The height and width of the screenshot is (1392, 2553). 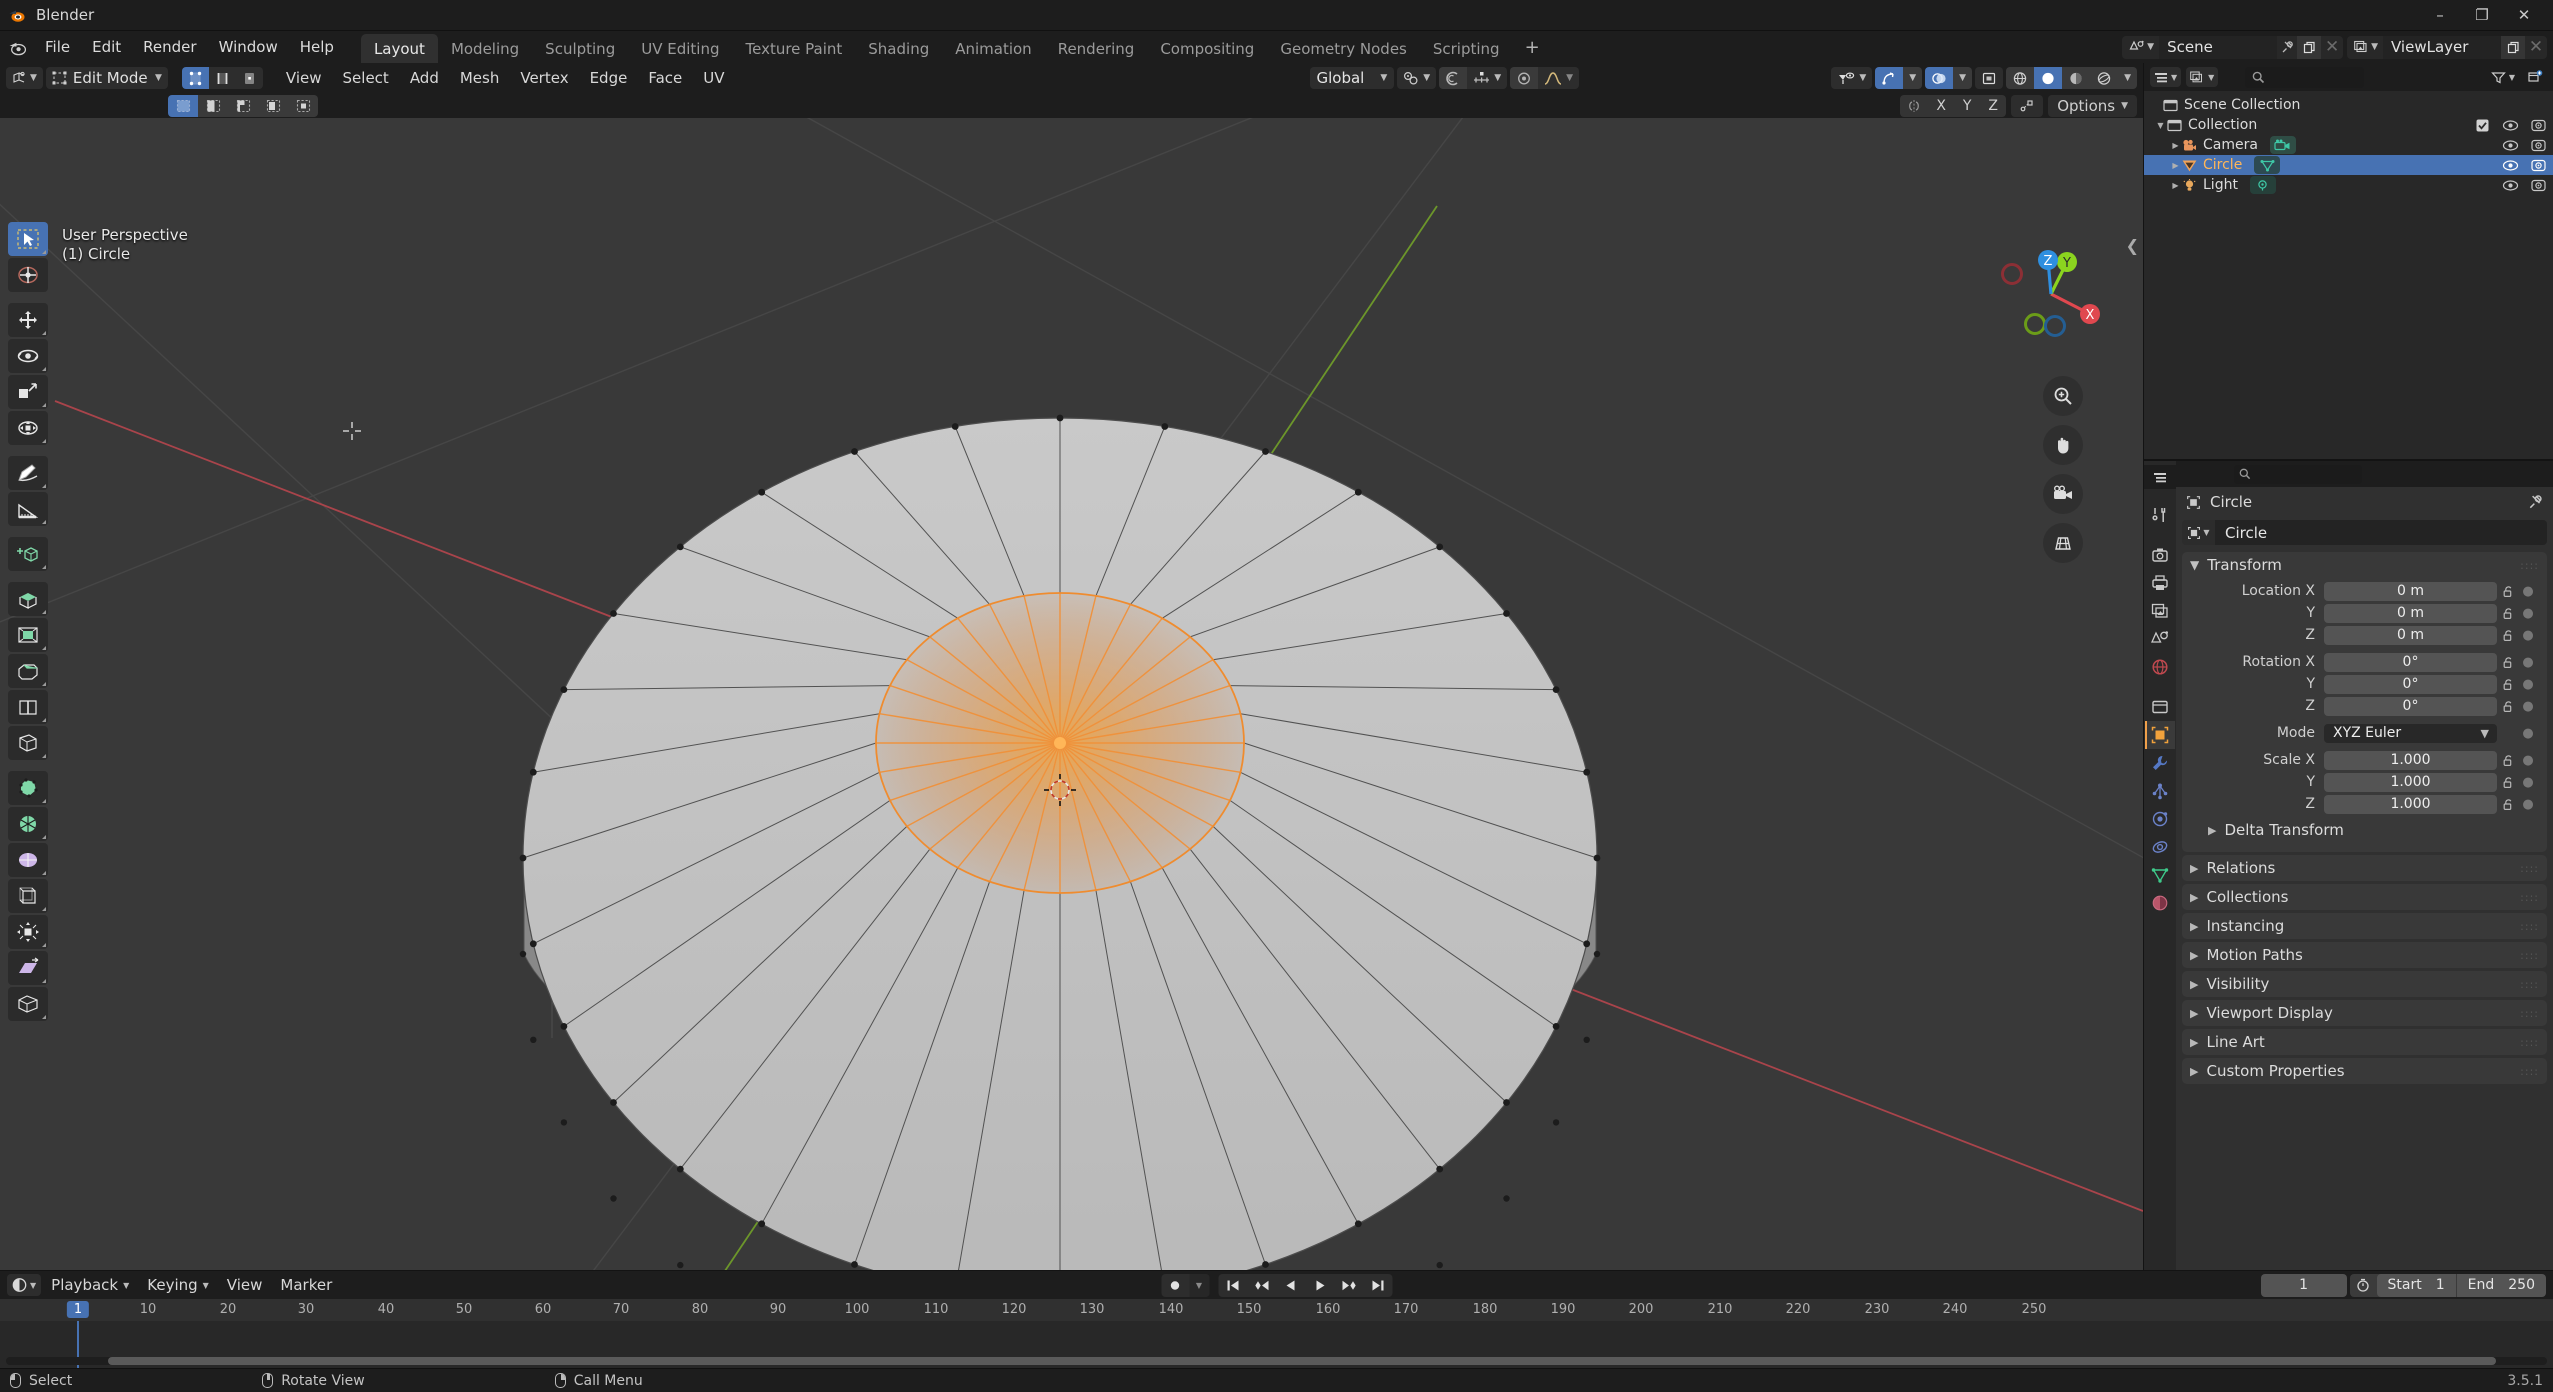 What do you see at coordinates (2063, 396) in the screenshot?
I see `zoom-icon` at bounding box center [2063, 396].